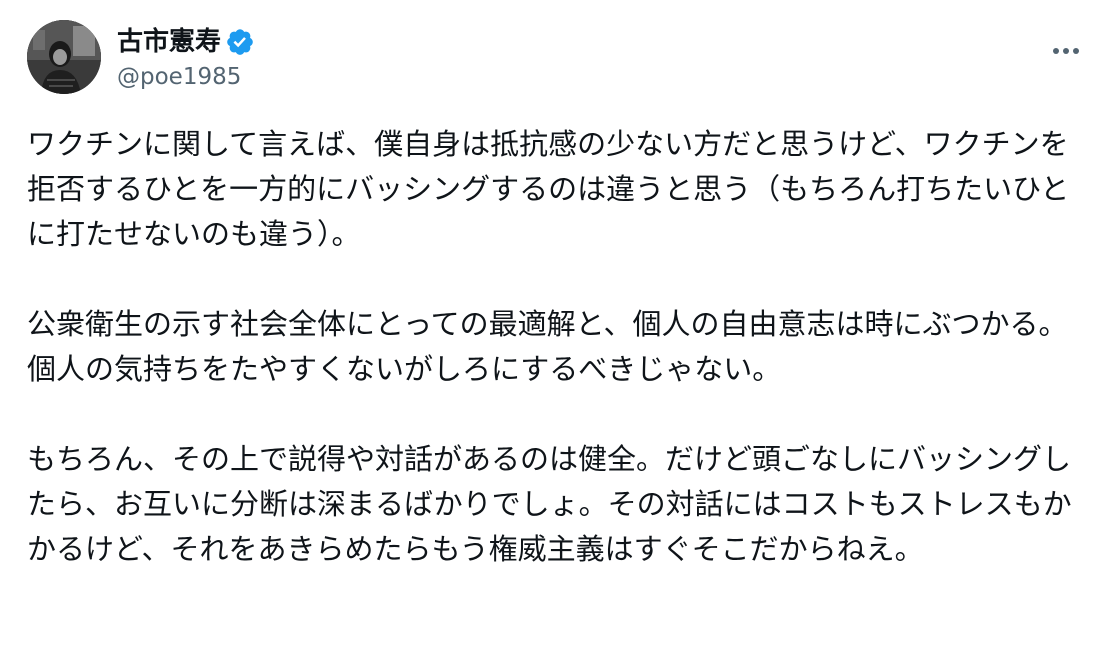 The height and width of the screenshot is (648, 1115). What do you see at coordinates (240, 42) in the screenshot?
I see `verified-badge-icon` at bounding box center [240, 42].